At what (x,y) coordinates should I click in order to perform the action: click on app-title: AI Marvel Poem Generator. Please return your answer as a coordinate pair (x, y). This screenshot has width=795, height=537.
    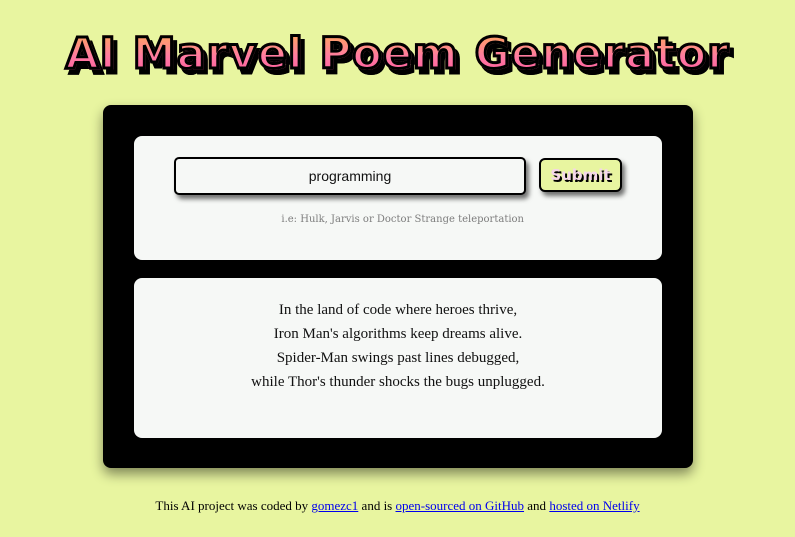
    Looking at the image, I should click on (397, 54).